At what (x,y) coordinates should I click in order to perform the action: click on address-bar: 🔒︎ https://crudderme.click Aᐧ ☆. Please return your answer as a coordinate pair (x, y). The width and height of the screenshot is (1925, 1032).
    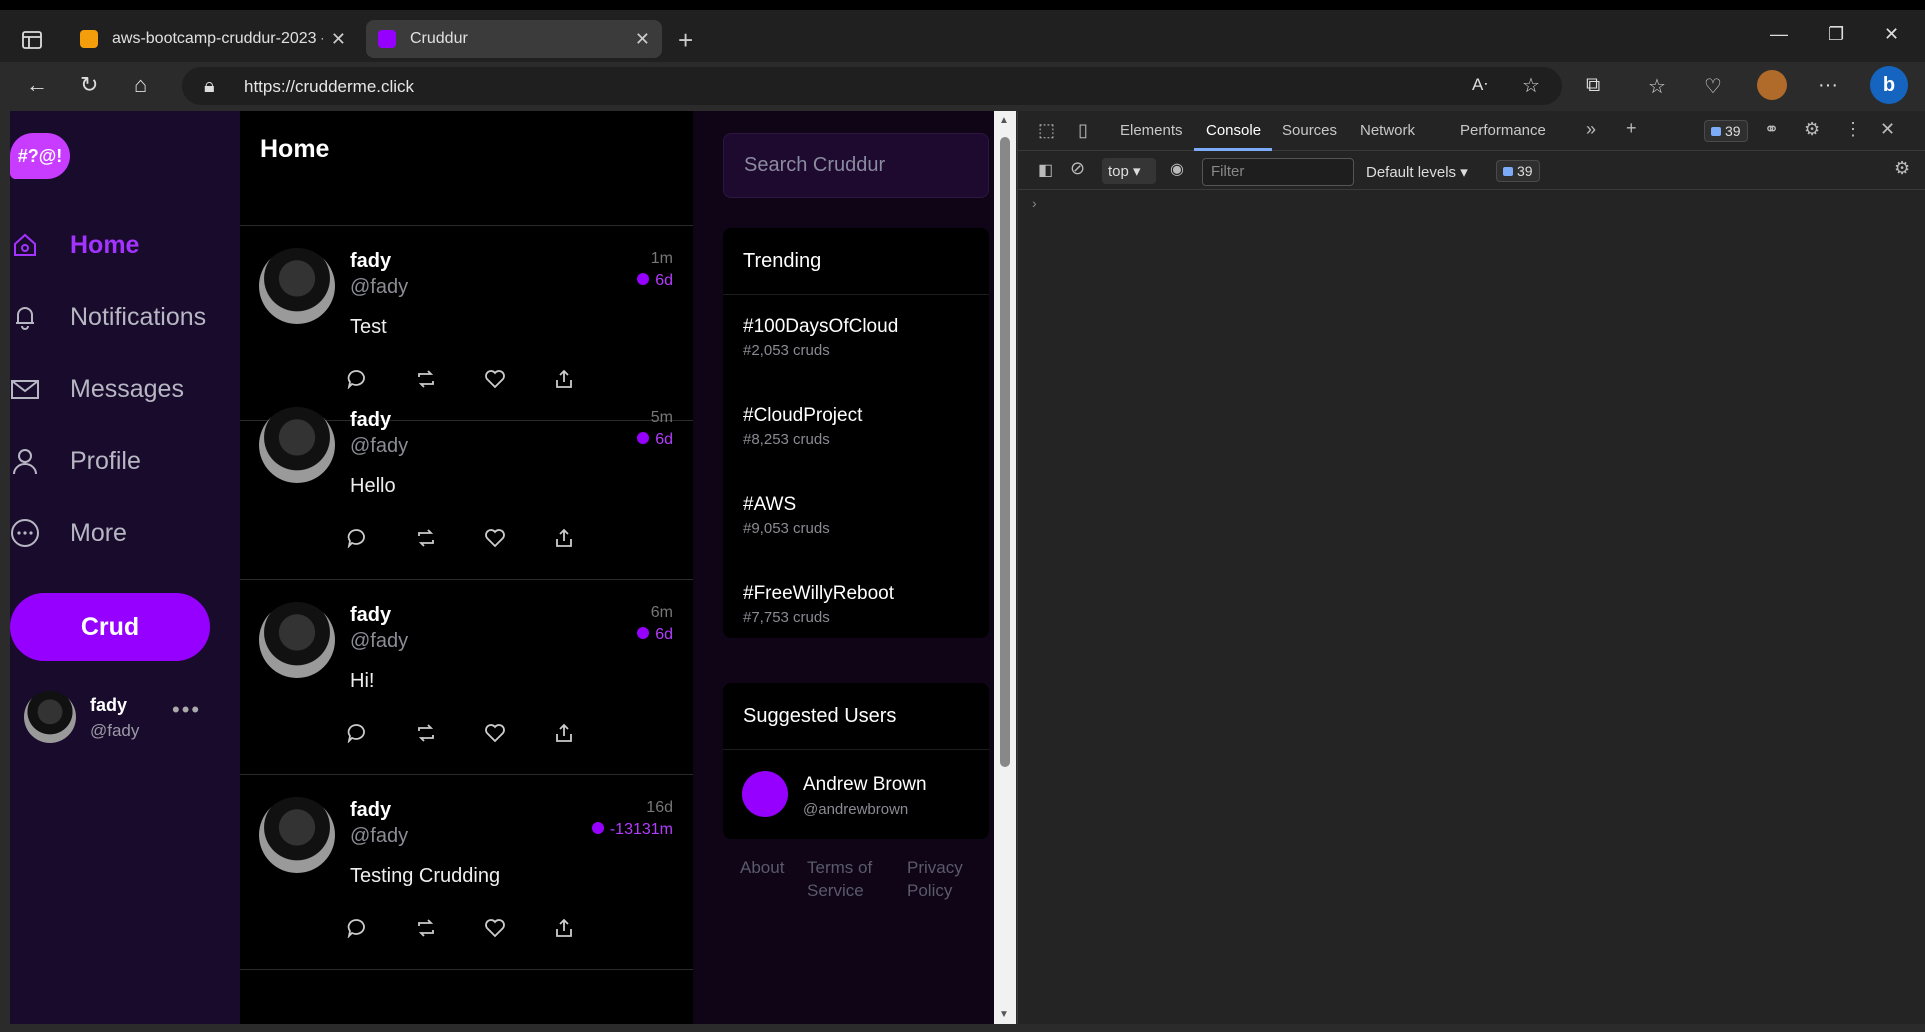
    Looking at the image, I should click on (872, 86).